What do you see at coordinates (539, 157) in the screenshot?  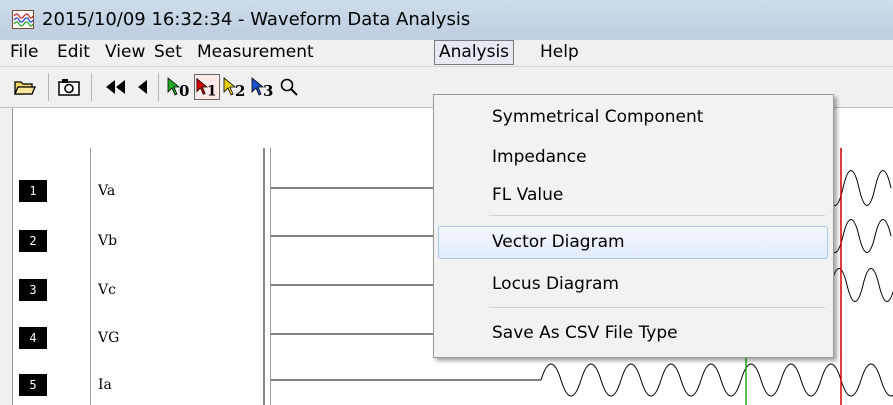 I see `menu-item-impedance: Impedance` at bounding box center [539, 157].